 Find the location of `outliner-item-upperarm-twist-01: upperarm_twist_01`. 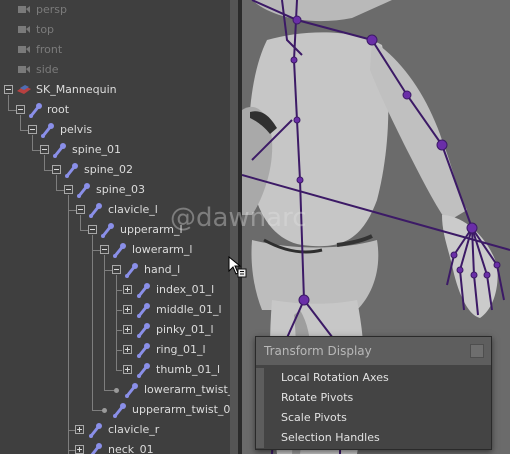

outliner-item-upperarm-twist-01: upperarm_twist_01 is located at coordinates (119, 410).